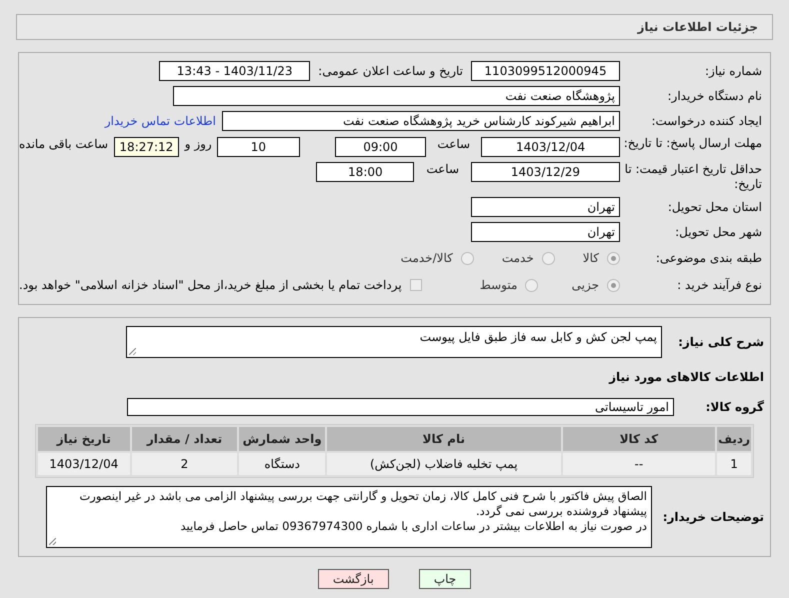 The height and width of the screenshot is (598, 789). Describe the element at coordinates (708, 258) in the screenshot. I see `field-label: طبقه بندی موضوعی:` at that location.